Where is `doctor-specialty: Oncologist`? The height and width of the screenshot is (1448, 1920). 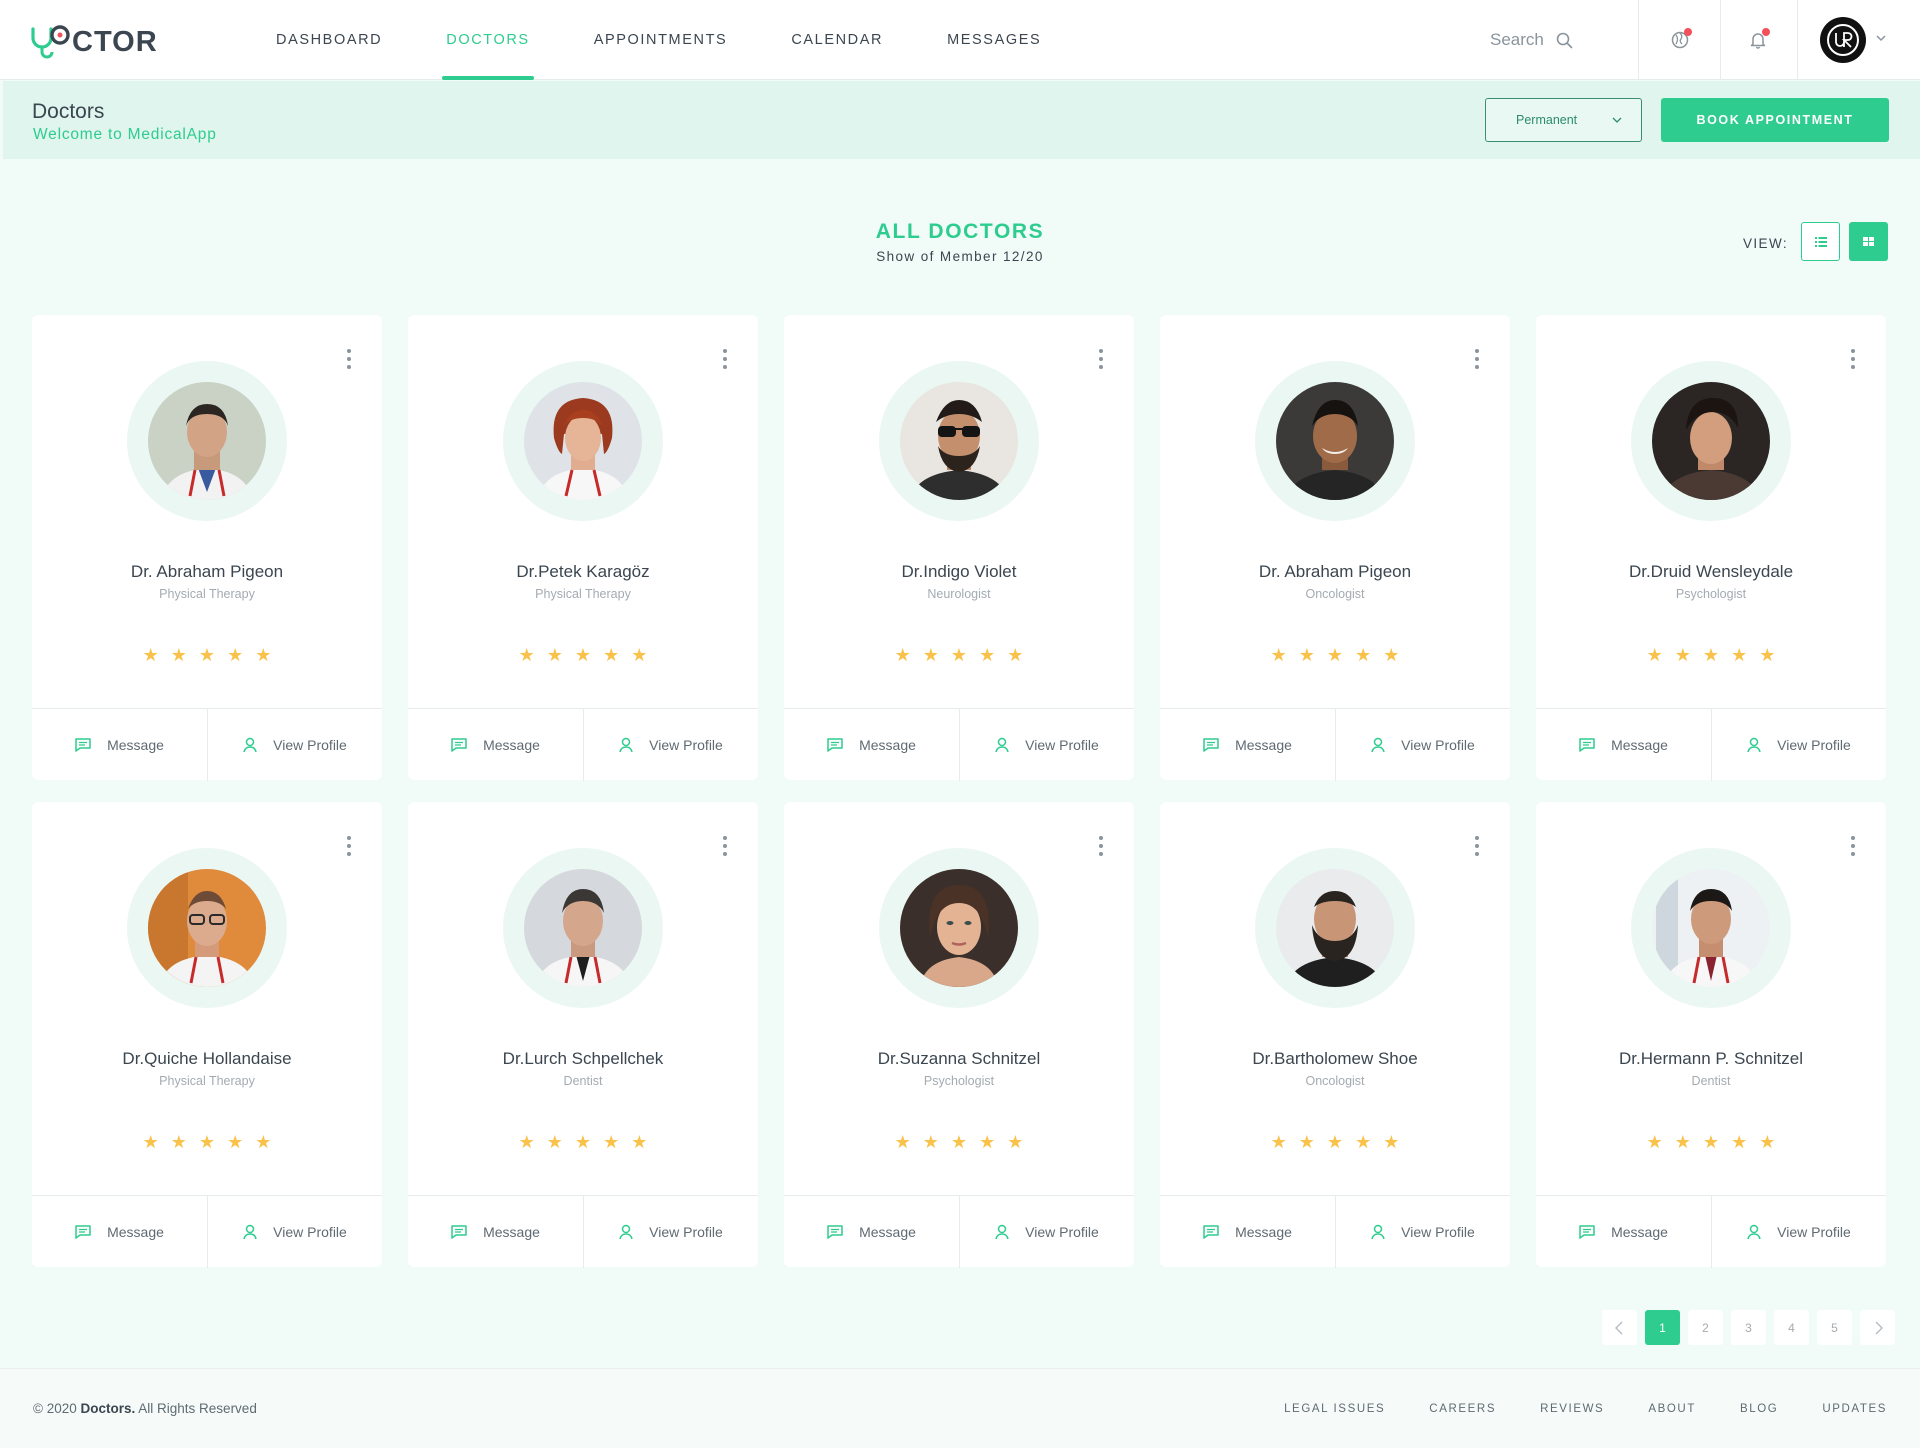 doctor-specialty: Oncologist is located at coordinates (1335, 1081).